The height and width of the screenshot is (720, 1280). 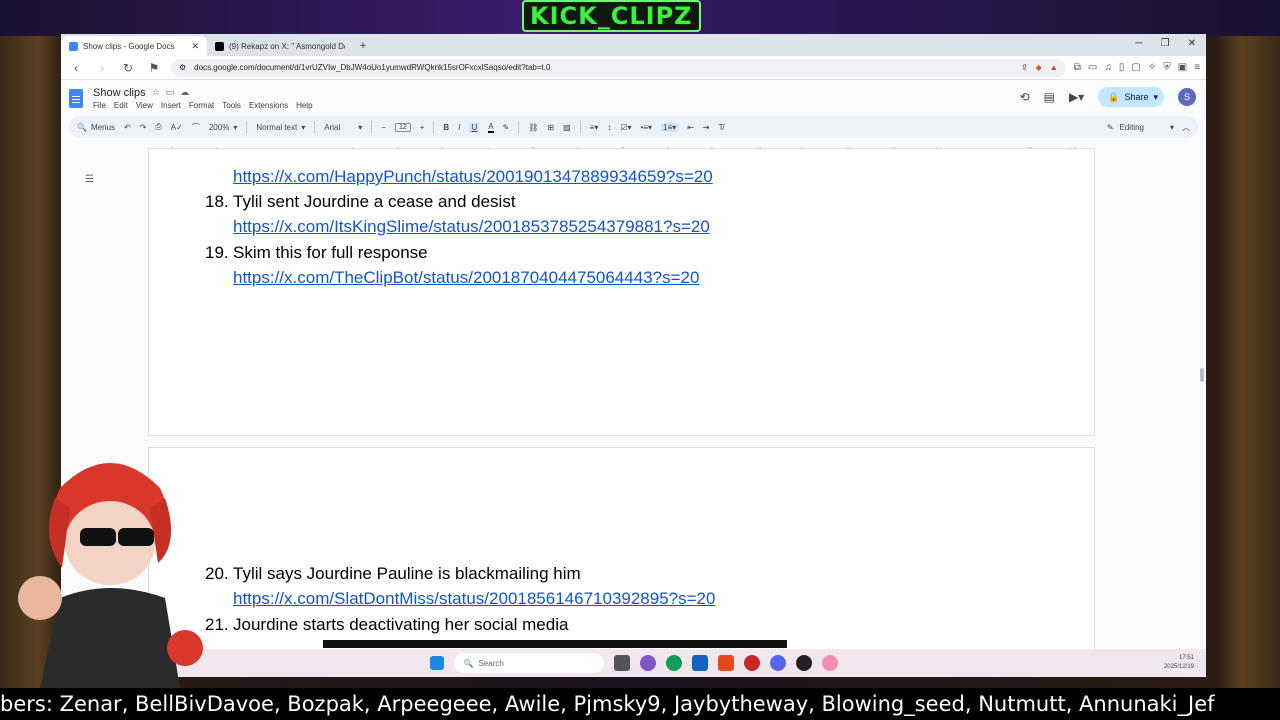 What do you see at coordinates (171, 105) in the screenshot?
I see `menu-insert: Insert` at bounding box center [171, 105].